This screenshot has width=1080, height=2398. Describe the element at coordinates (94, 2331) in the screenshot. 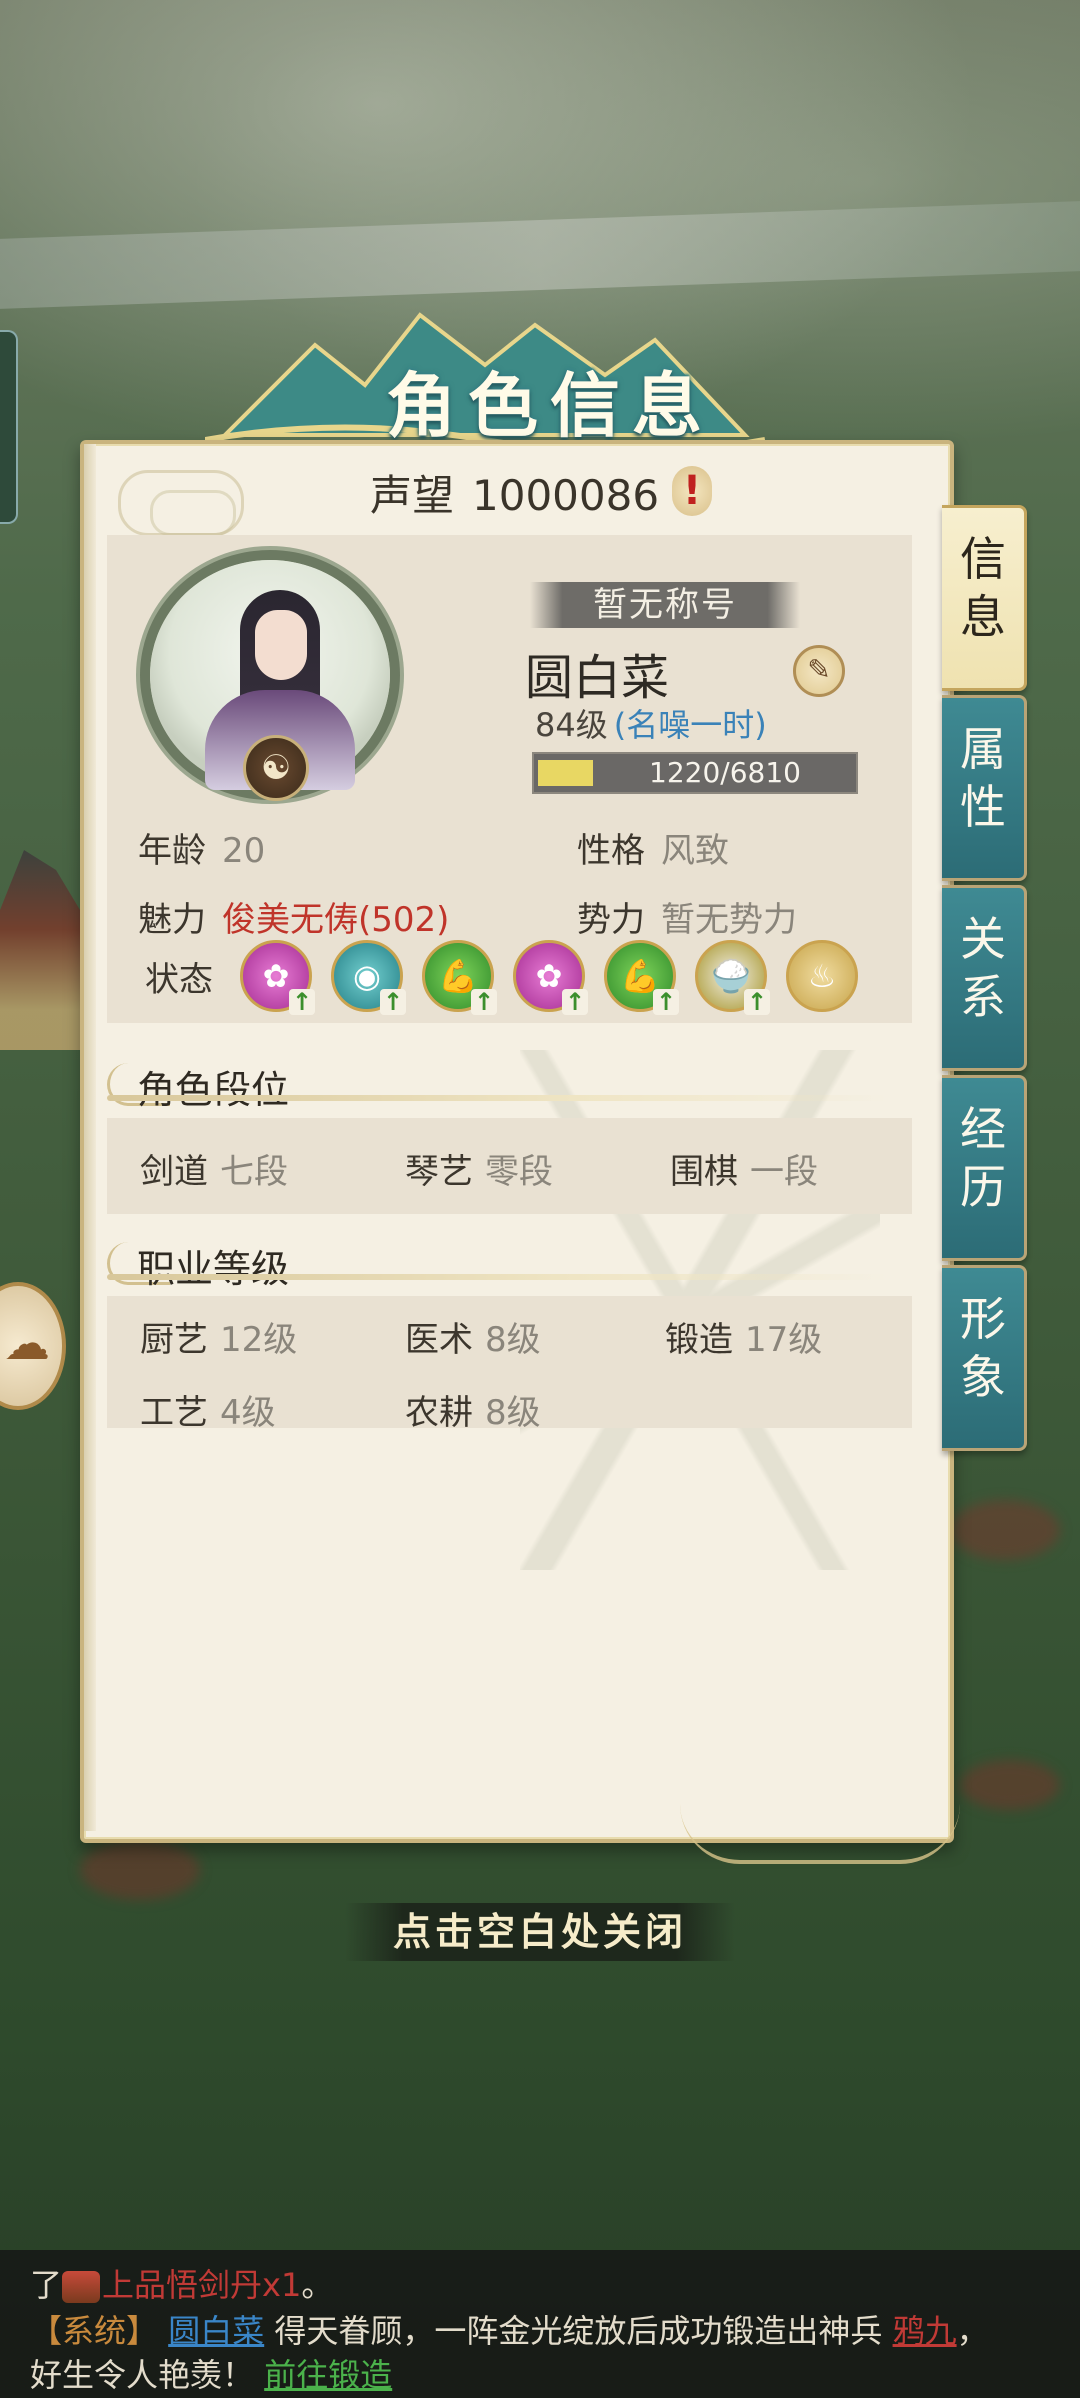

I see `chat-system-tag: 【系统】` at that location.